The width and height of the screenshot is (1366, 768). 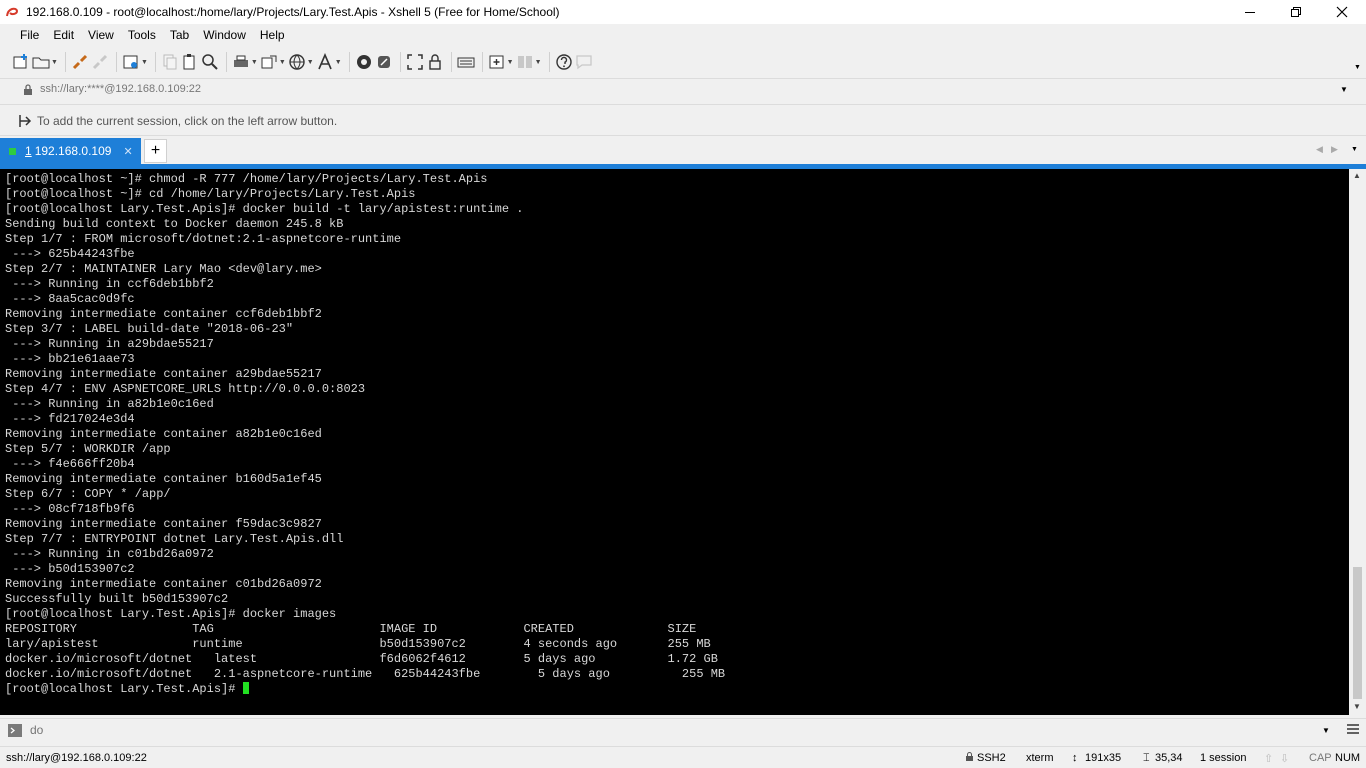 I want to click on compose-menu-icon, so click(x=1353, y=730).